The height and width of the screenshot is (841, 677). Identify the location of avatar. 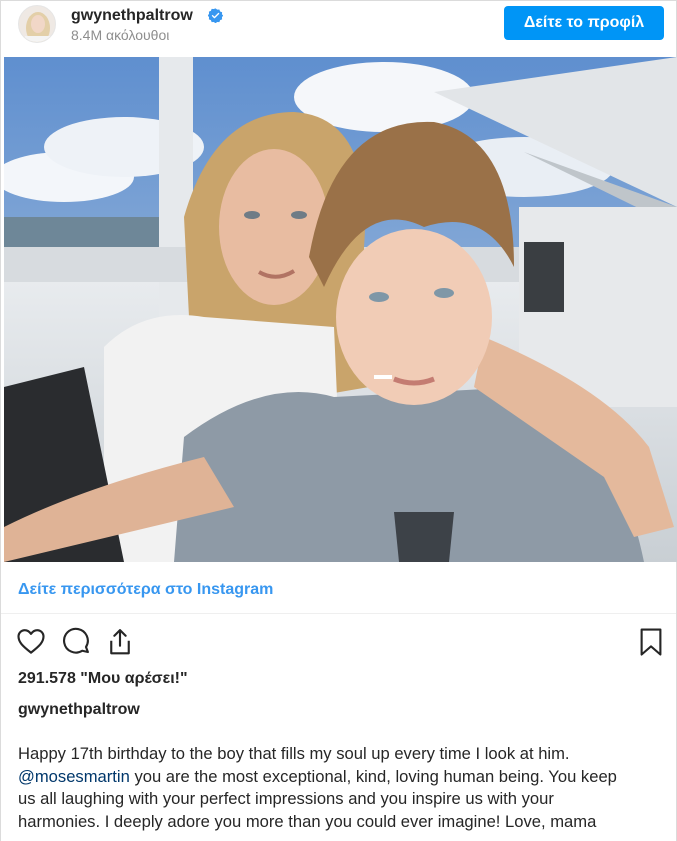
(37, 24).